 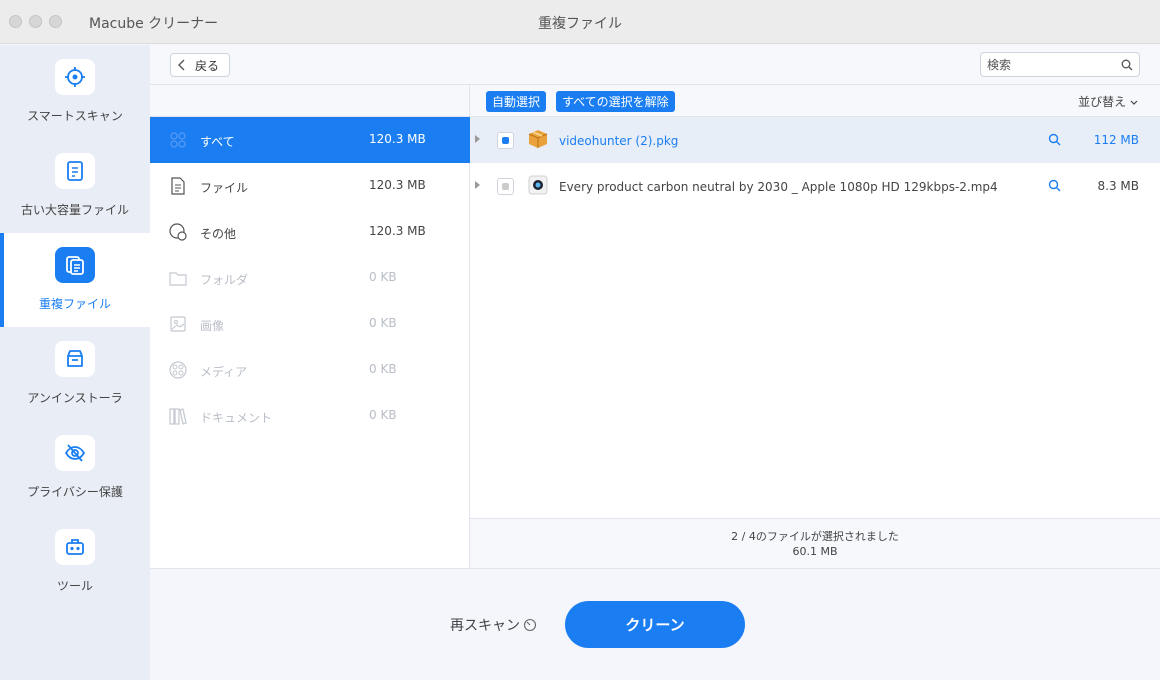 I want to click on file-size: 112 MB, so click(x=1116, y=140).